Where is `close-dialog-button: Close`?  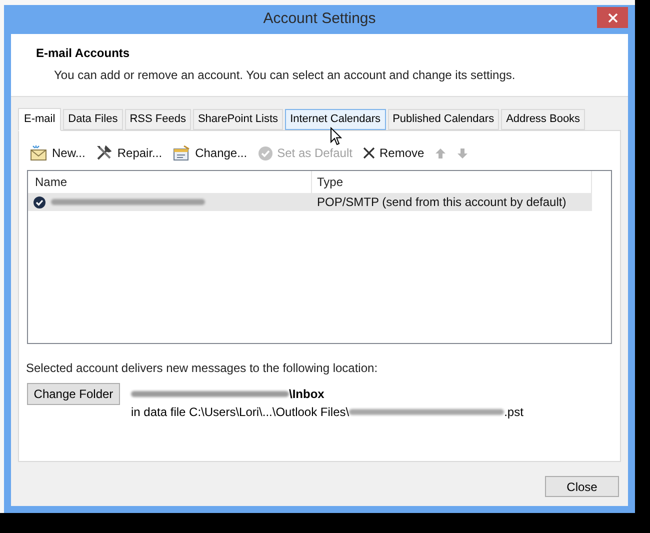
close-dialog-button: Close is located at coordinates (582, 486).